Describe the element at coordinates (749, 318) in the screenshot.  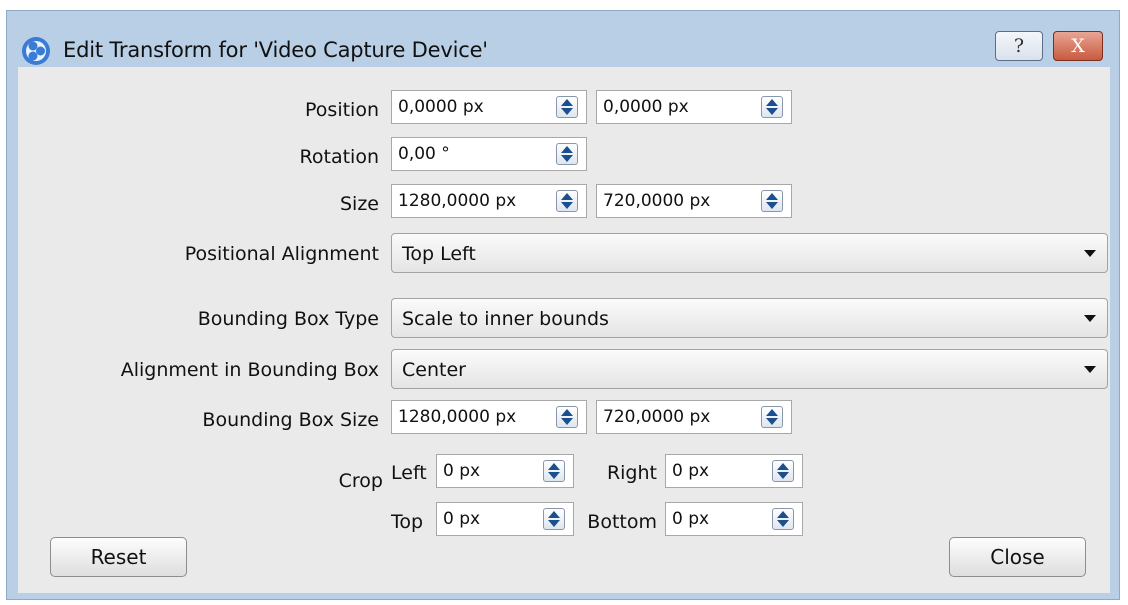
I see `bounding-box-type-dropdown: Scale to inner bounds` at that location.